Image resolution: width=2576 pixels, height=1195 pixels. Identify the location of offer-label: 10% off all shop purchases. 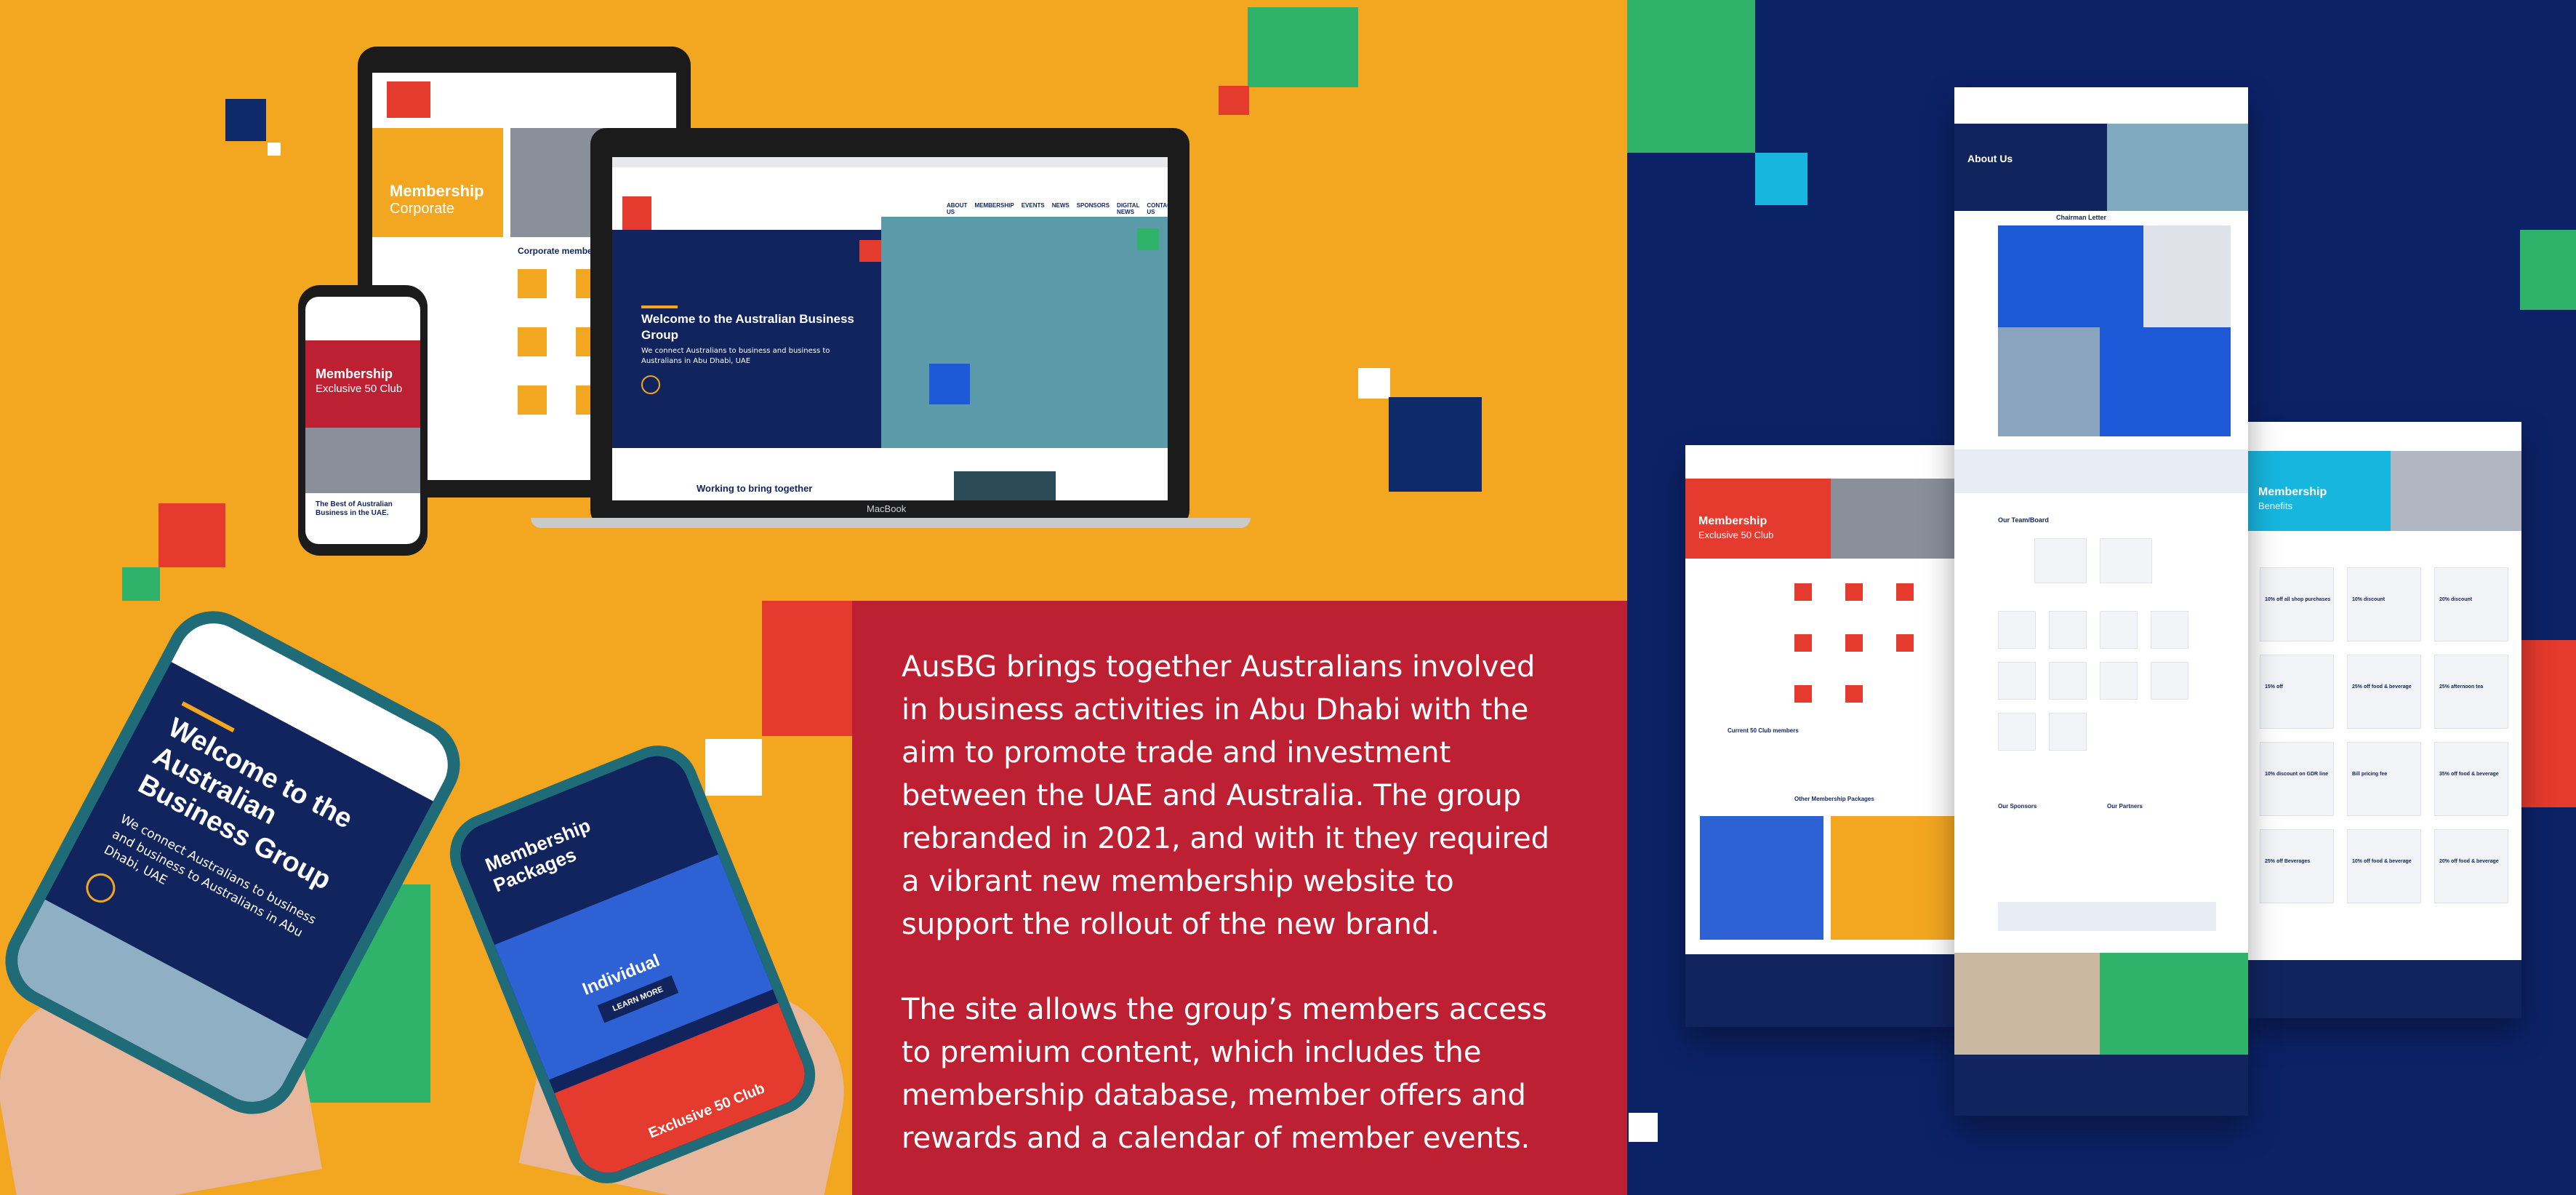
(2298, 599).